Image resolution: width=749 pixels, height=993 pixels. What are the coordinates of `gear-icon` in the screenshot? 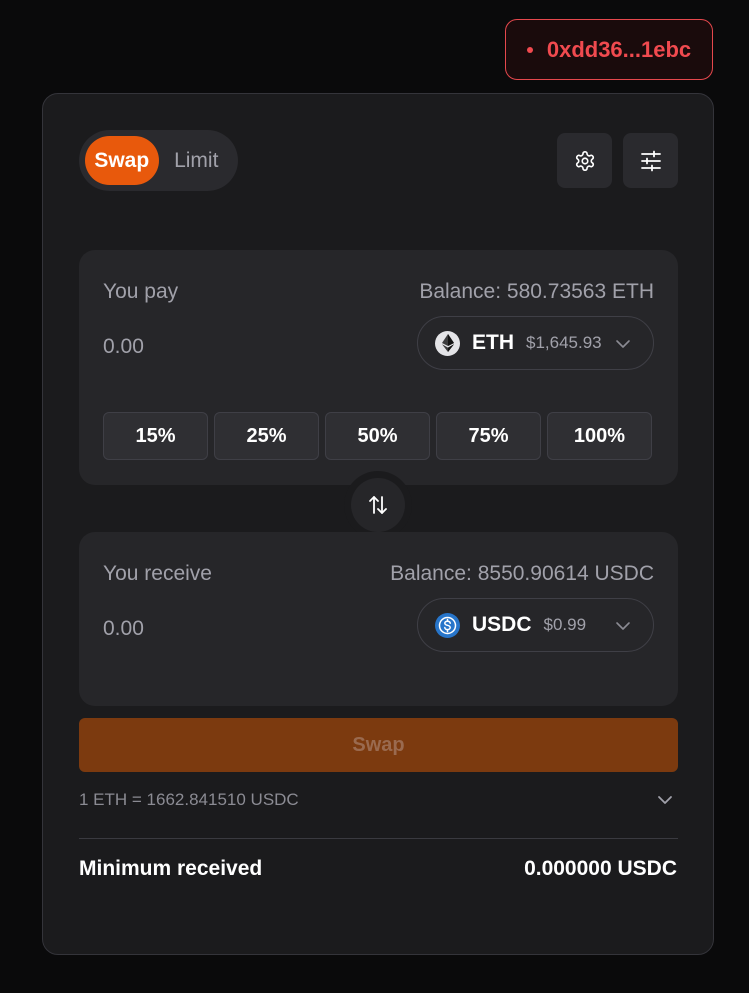 It's located at (584, 160).